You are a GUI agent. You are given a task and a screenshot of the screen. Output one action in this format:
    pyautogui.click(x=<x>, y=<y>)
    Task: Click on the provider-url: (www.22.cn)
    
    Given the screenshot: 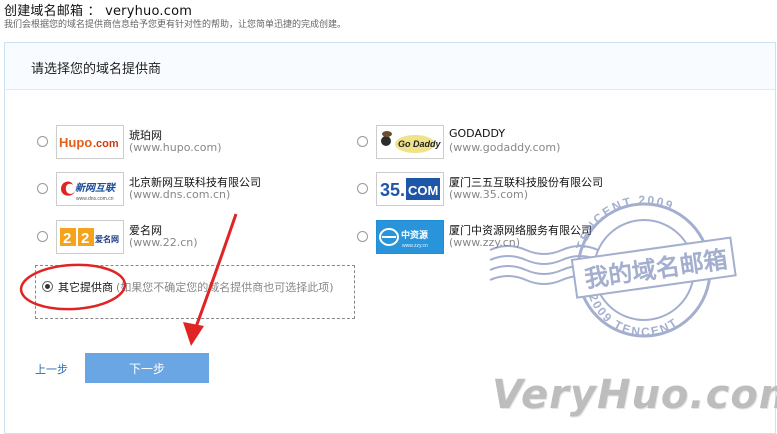 What is the action you would take?
    pyautogui.click(x=163, y=242)
    